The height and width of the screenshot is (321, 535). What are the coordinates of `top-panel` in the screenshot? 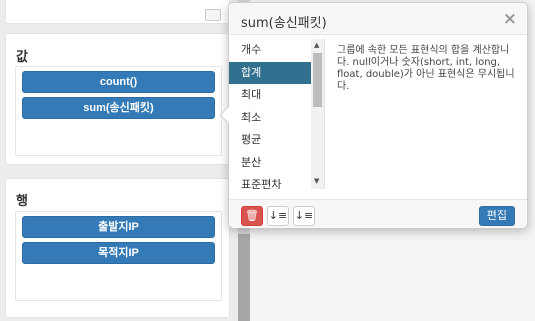 It's located at (117, 12).